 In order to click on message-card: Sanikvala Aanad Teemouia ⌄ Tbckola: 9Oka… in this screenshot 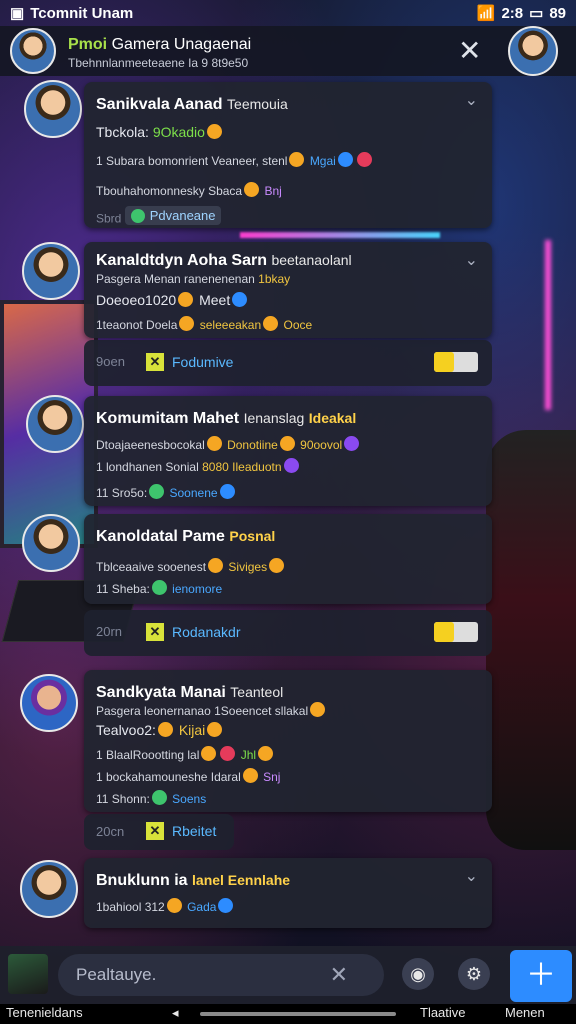, I will do `click(288, 155)`.